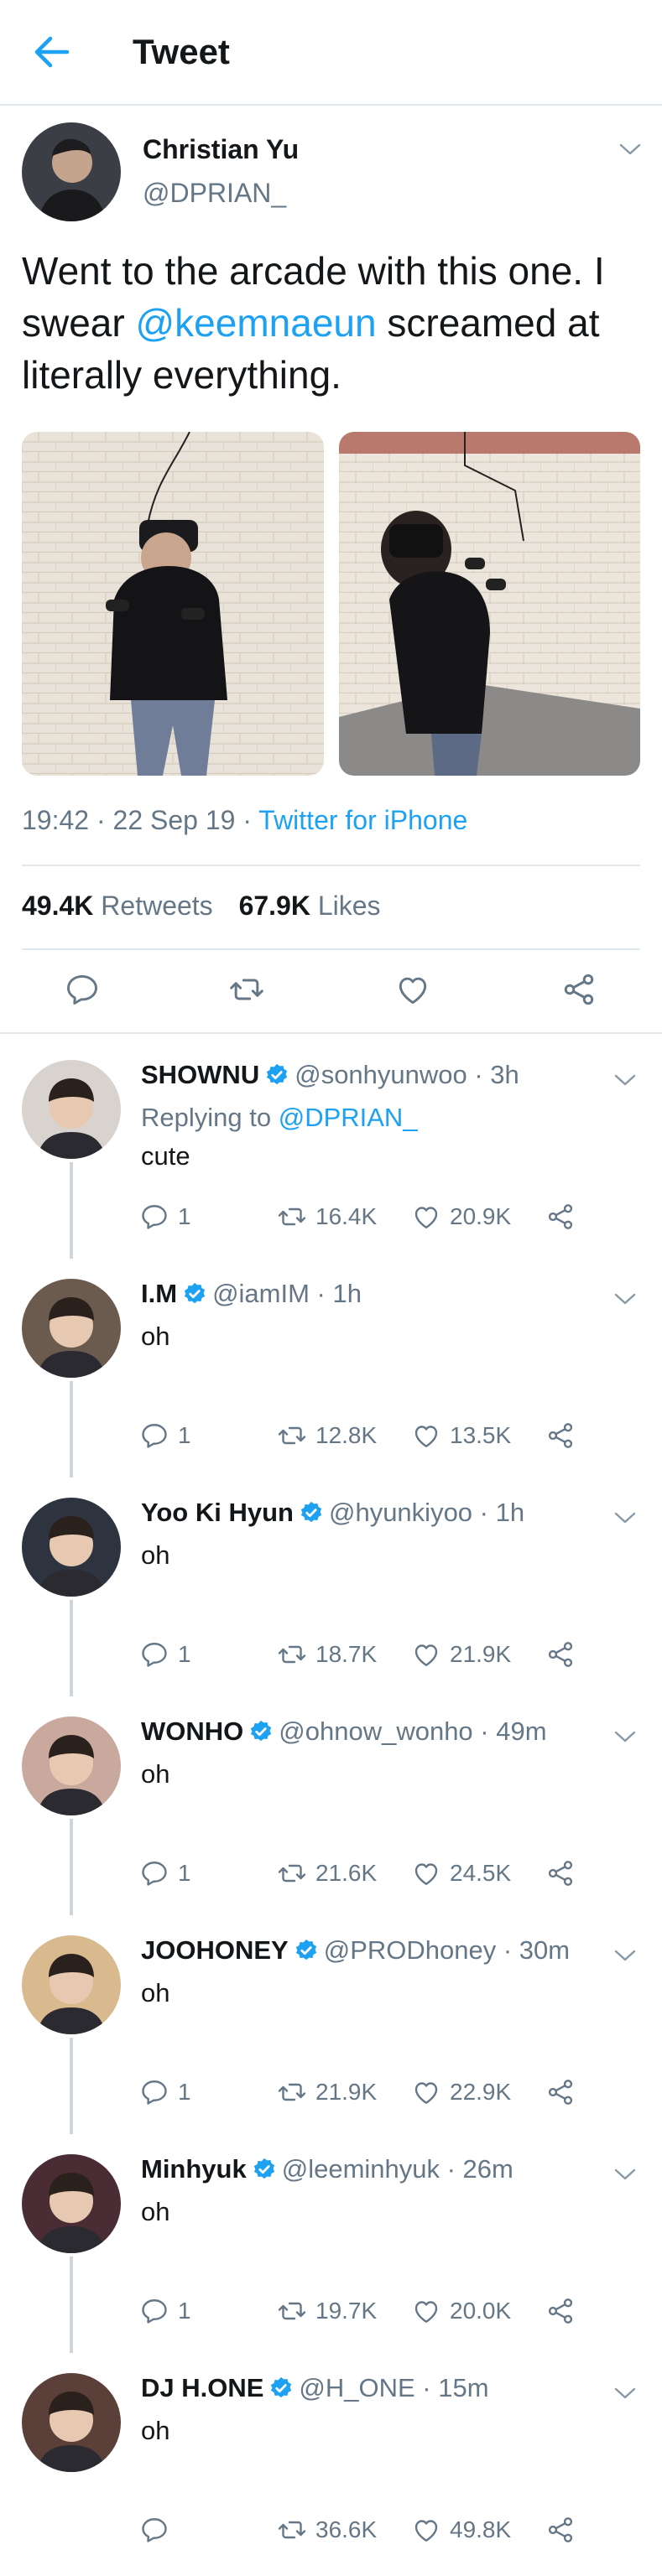 This screenshot has height=2576, width=662. What do you see at coordinates (159, 1293) in the screenshot?
I see `reply-author-name: I.M` at bounding box center [159, 1293].